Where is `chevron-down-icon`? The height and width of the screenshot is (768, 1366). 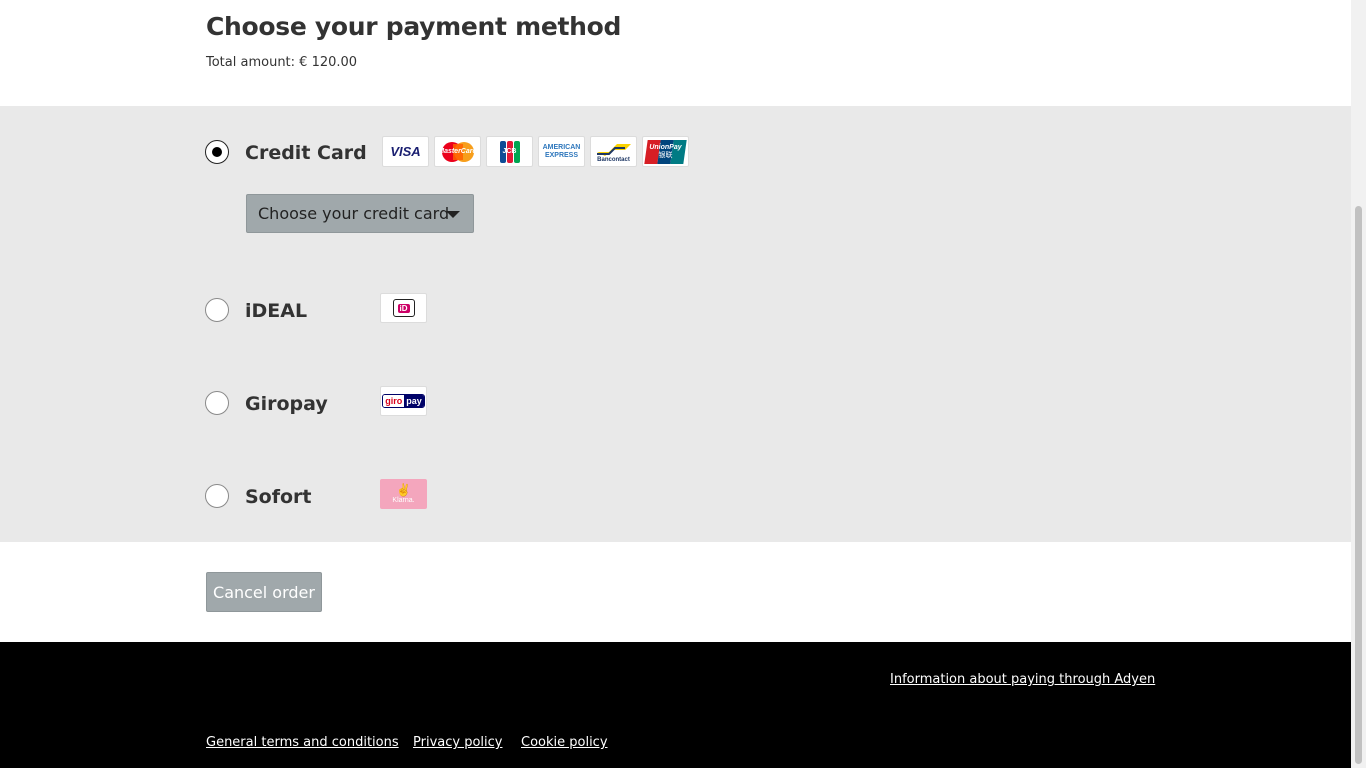
chevron-down-icon is located at coordinates (453, 214).